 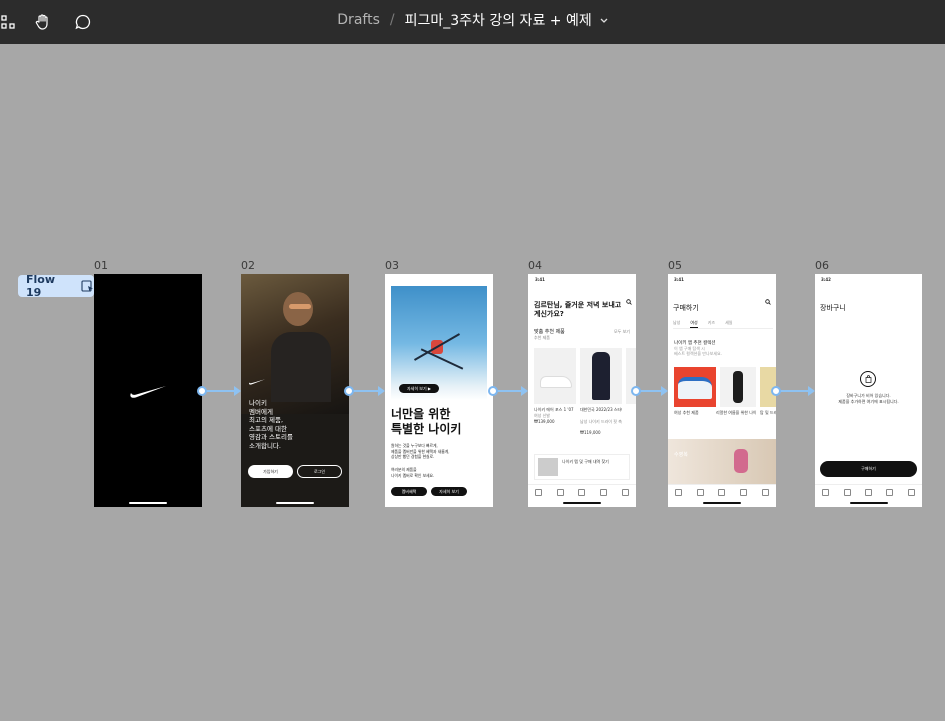 What do you see at coordinates (676, 324) in the screenshot?
I see `tab-men: 남성` at bounding box center [676, 324].